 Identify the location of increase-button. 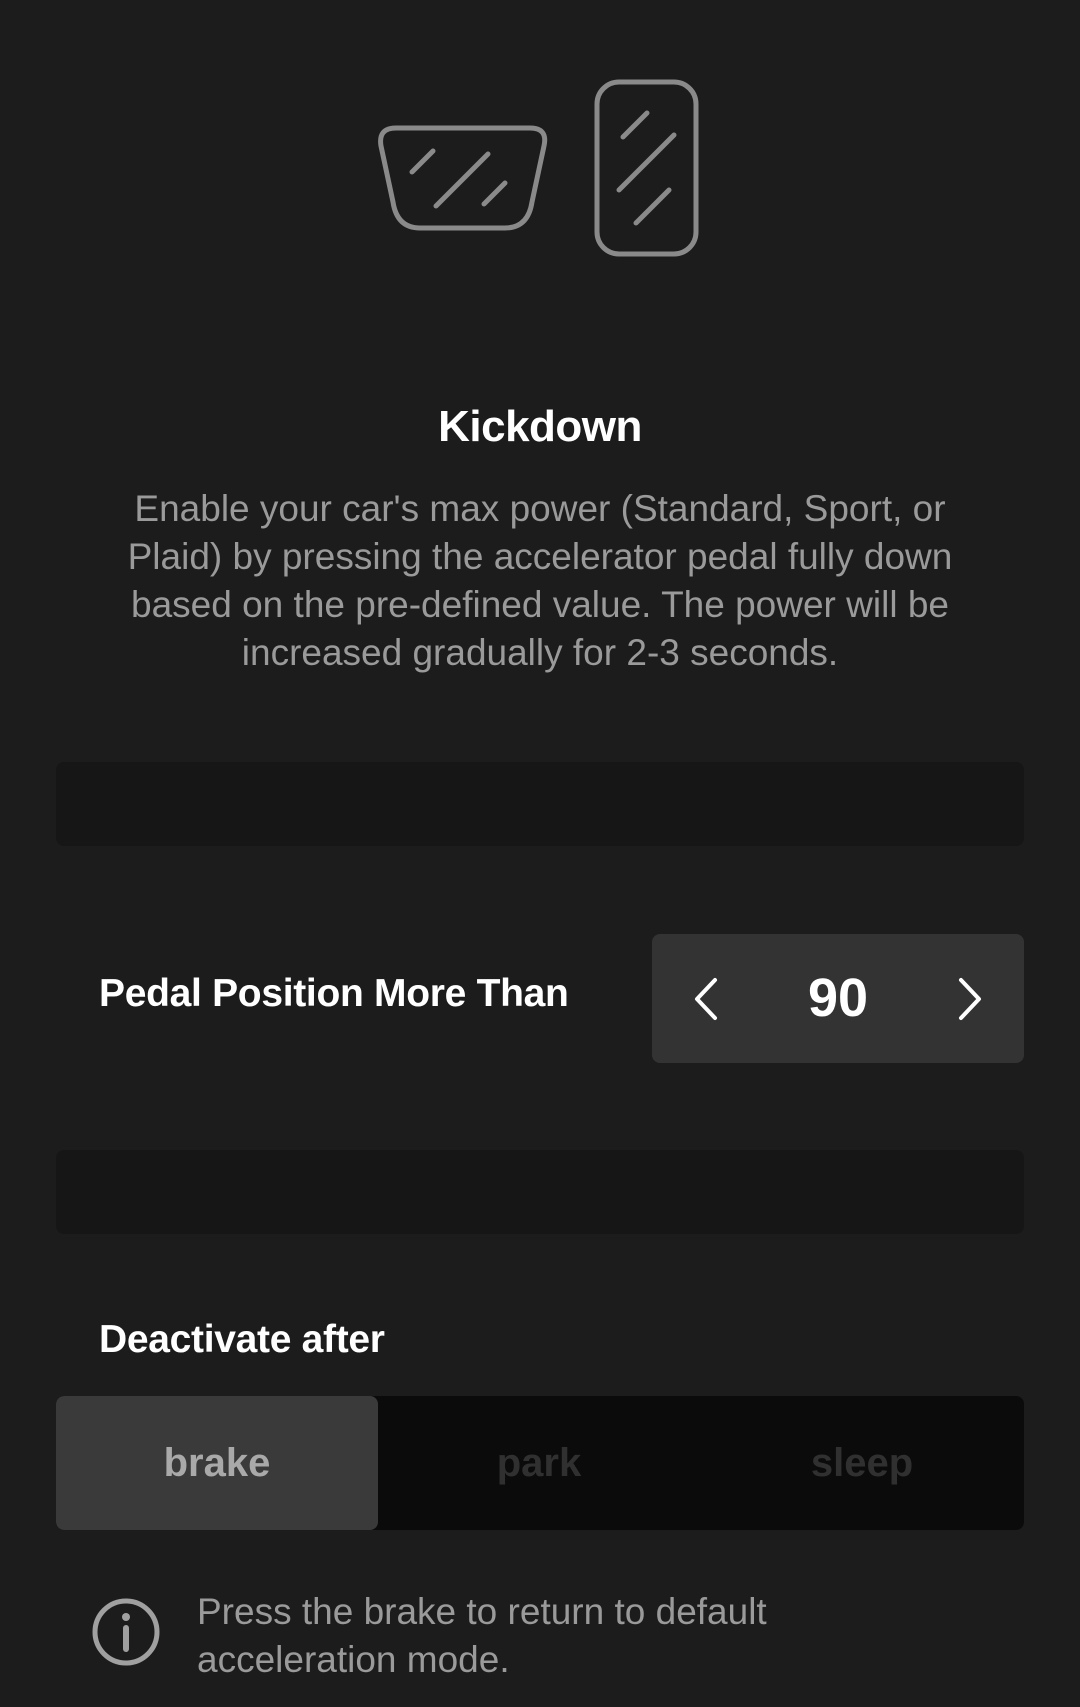
(969, 998).